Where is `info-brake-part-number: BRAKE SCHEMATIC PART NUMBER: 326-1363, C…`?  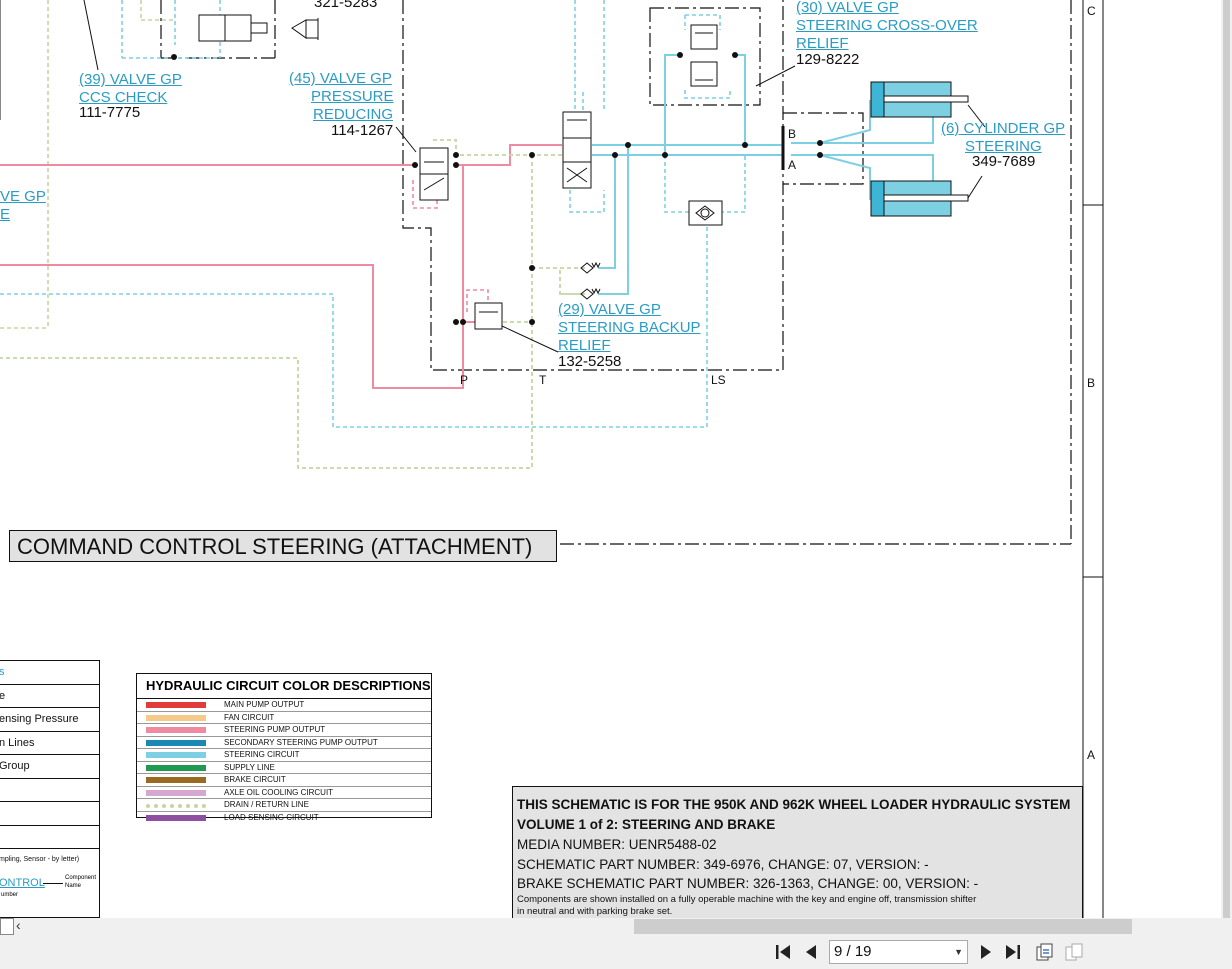 info-brake-part-number: BRAKE SCHEMATIC PART NUMBER: 326-1363, C… is located at coordinates (748, 883).